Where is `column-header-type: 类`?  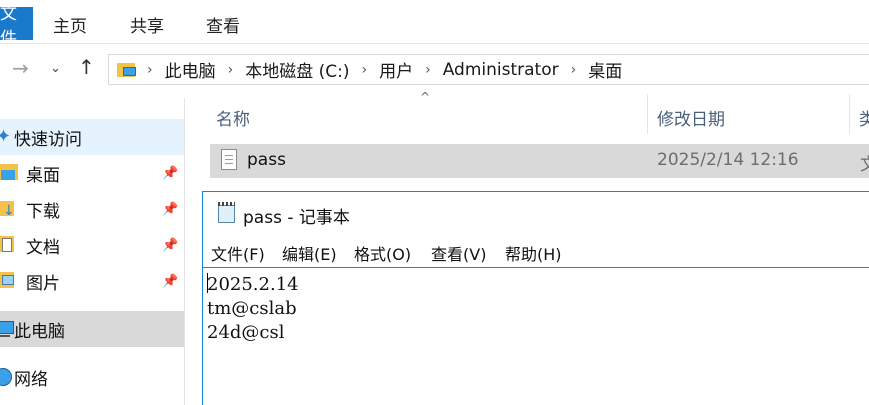
column-header-type: 类 is located at coordinates (864, 117).